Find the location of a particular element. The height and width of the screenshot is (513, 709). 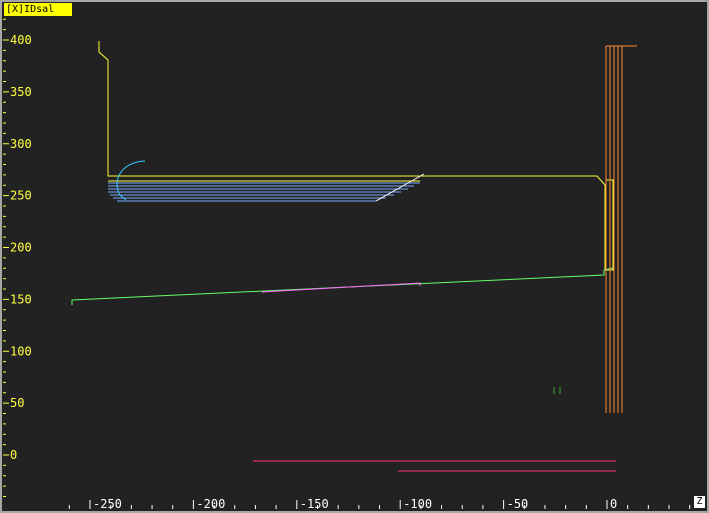

roughing-passes is located at coordinates (264, 192).